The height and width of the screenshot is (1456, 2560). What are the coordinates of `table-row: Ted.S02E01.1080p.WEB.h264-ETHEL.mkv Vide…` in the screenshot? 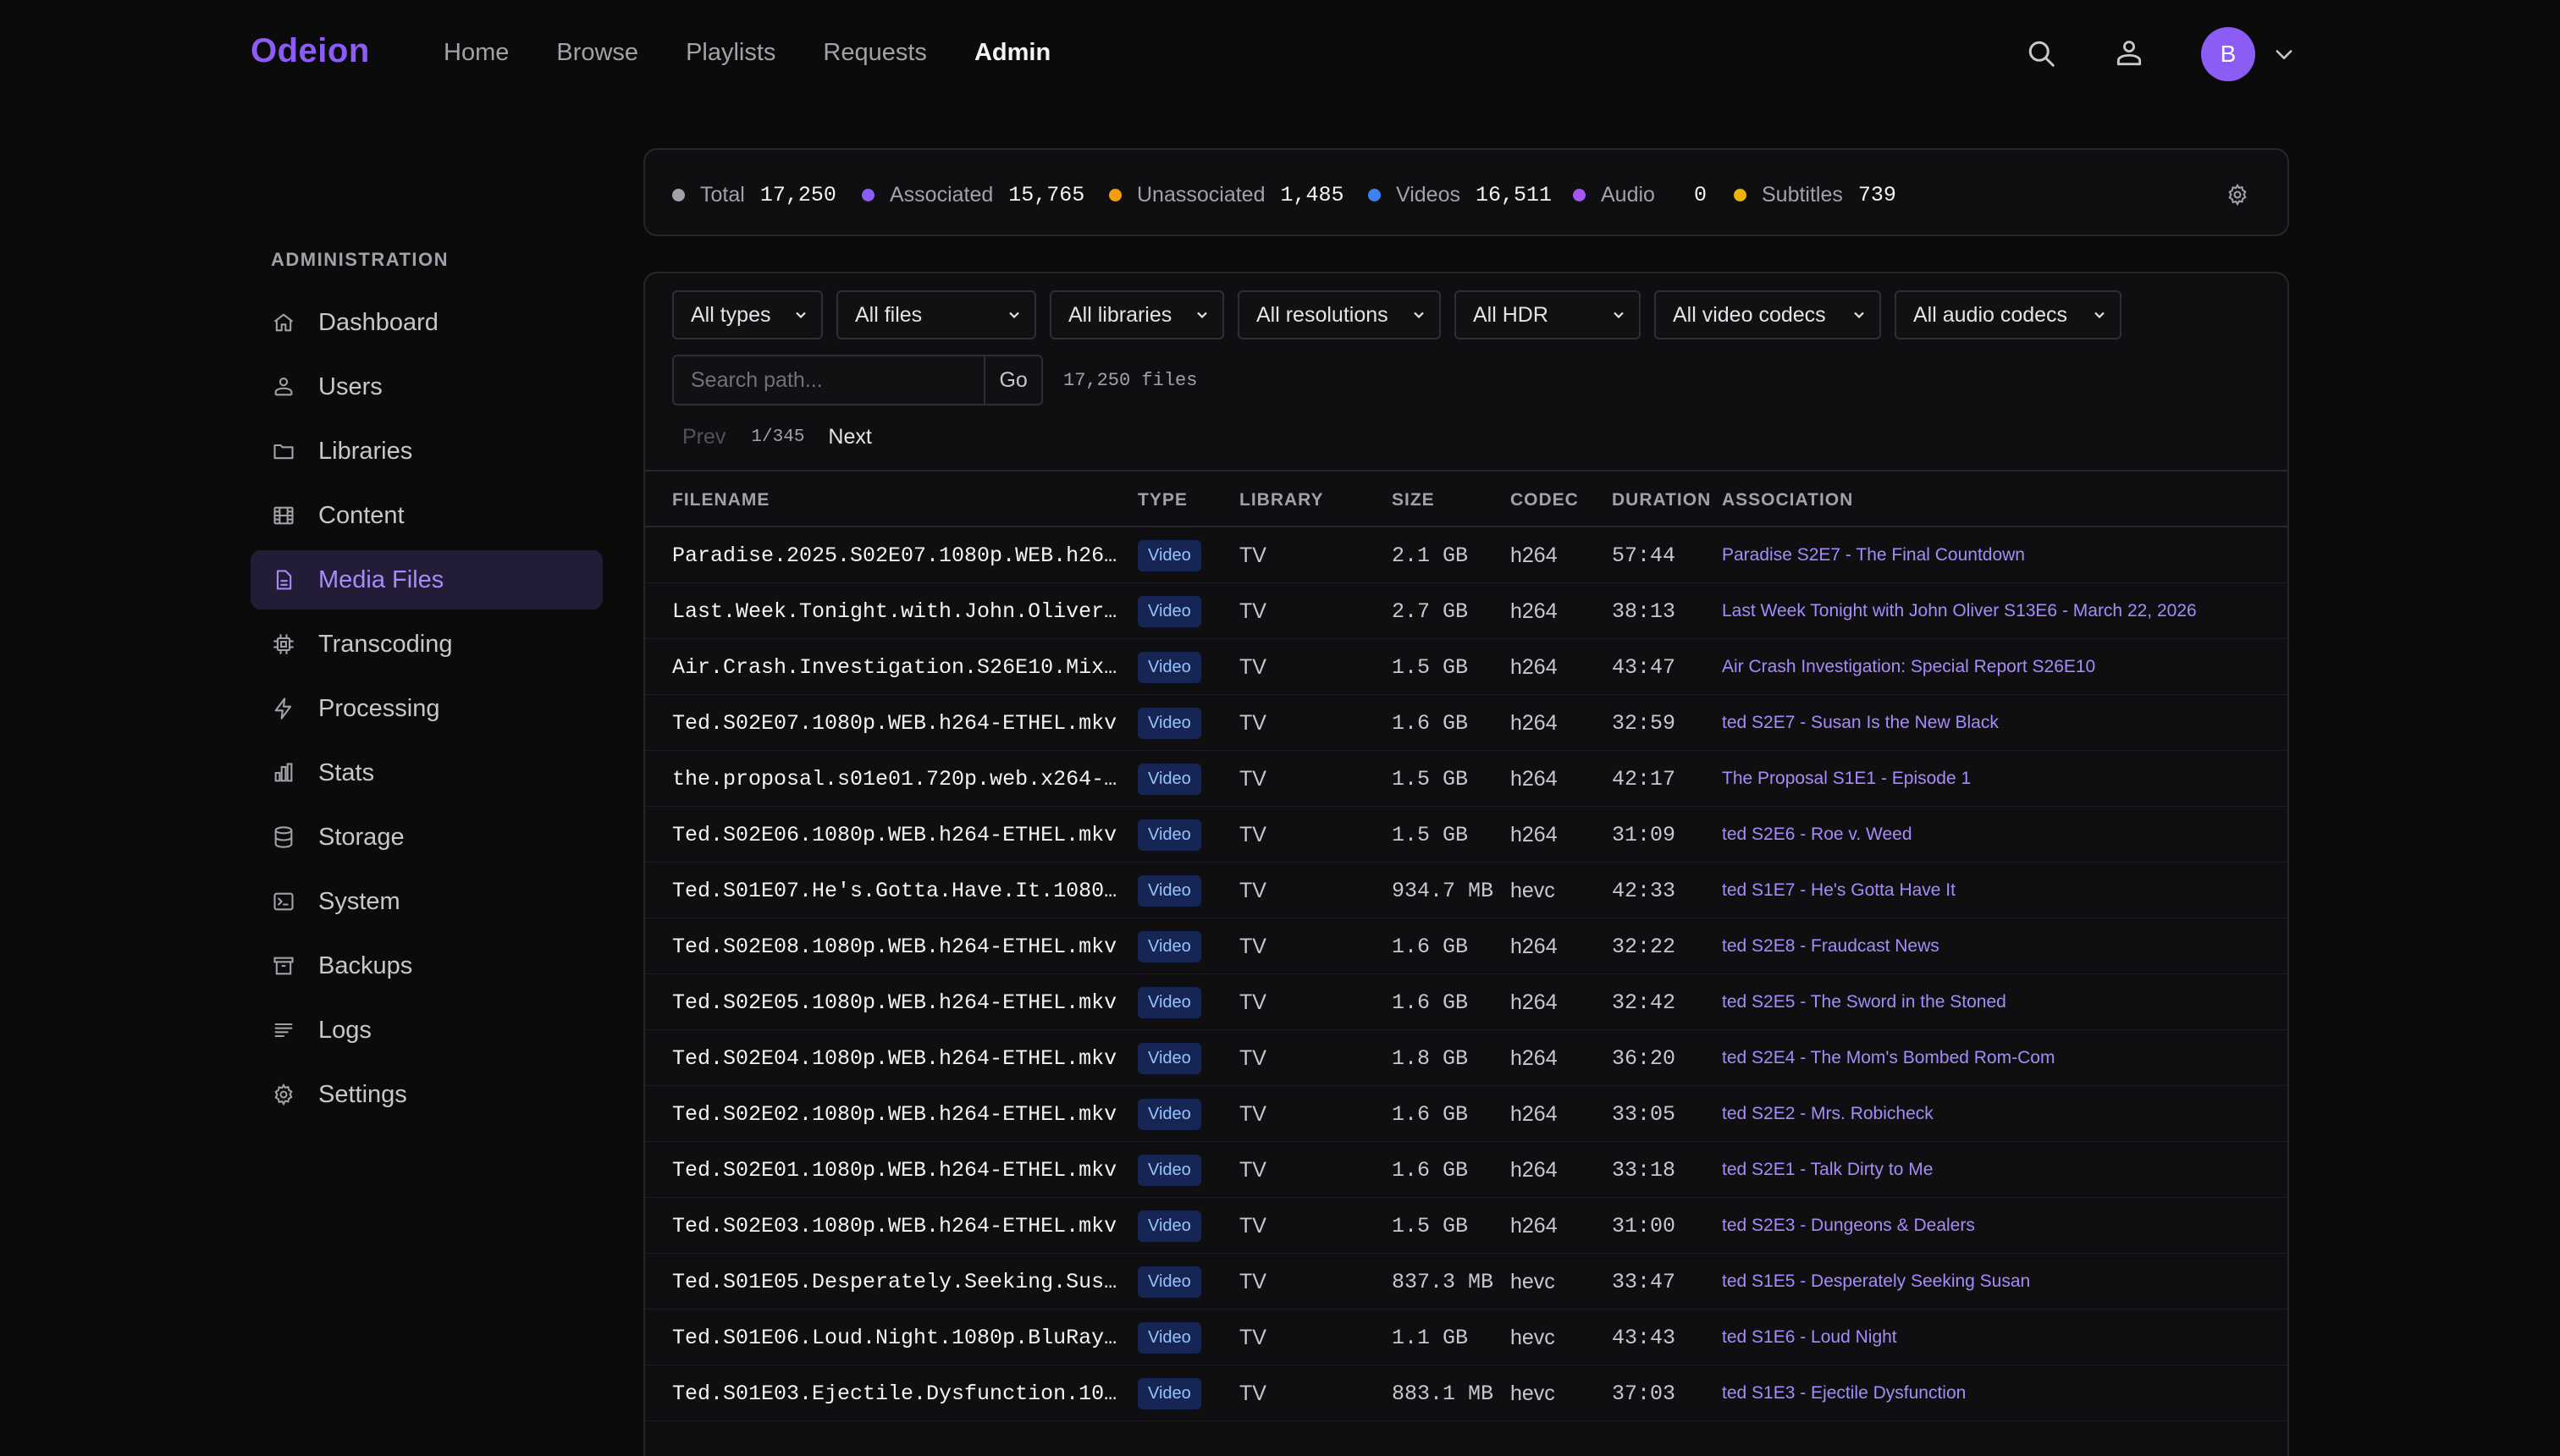 It's located at (1466, 1170).